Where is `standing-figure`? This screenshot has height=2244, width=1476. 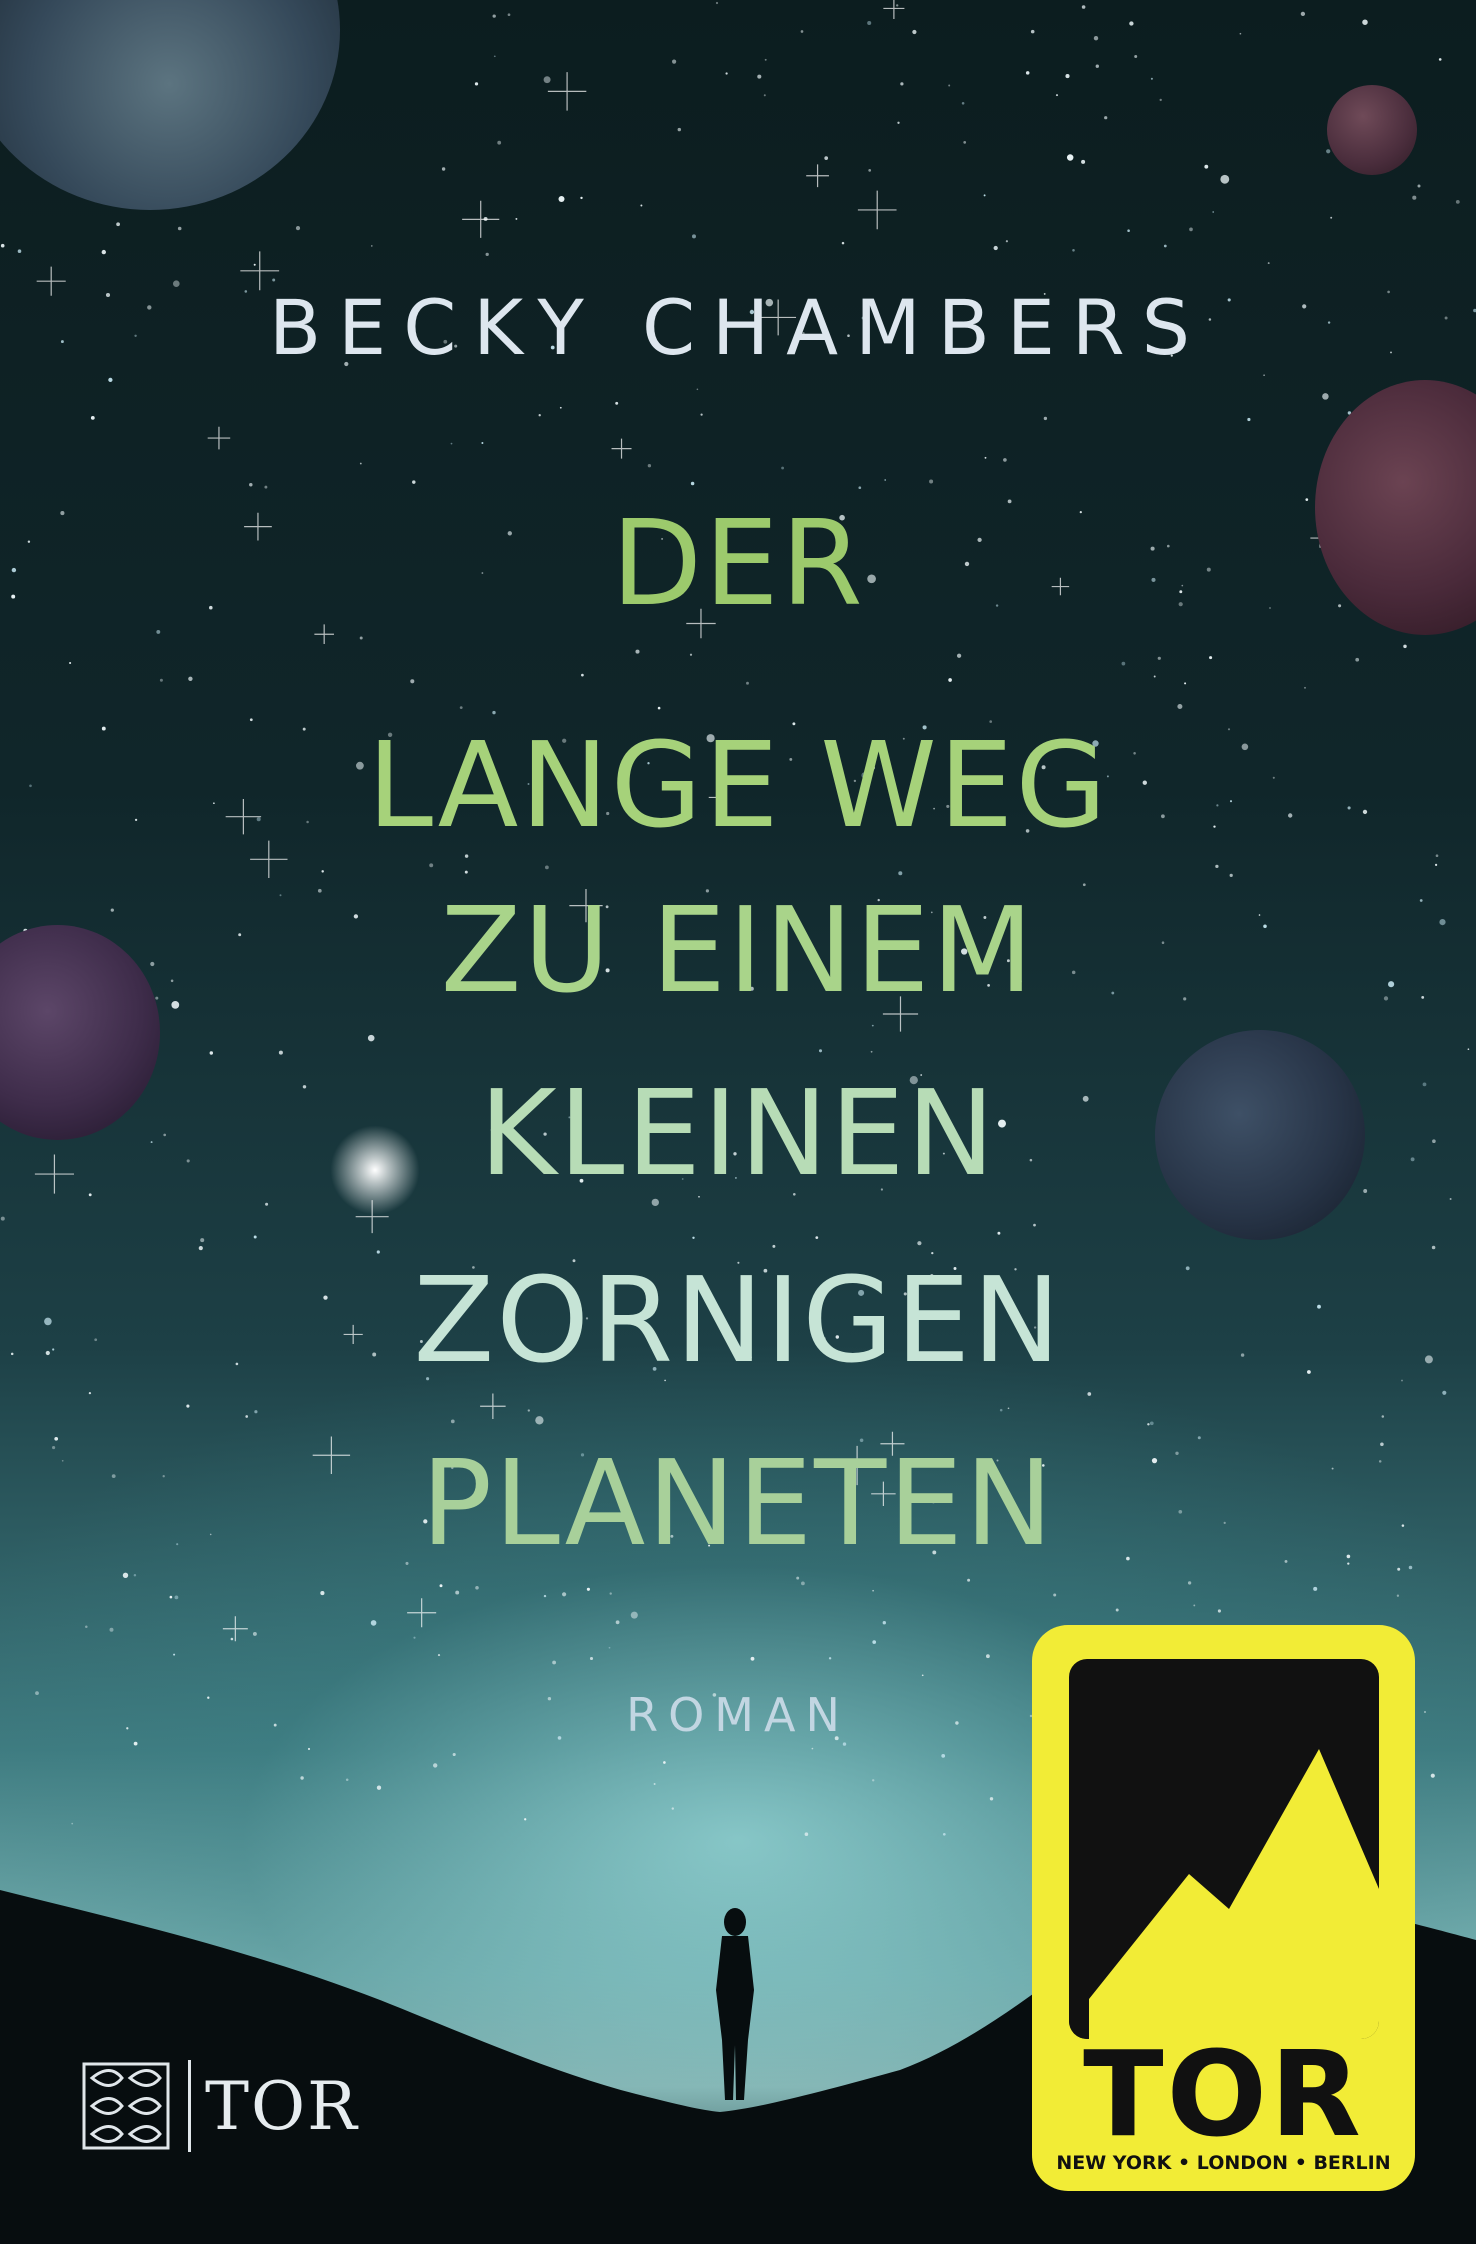
standing-figure is located at coordinates (735, 2004).